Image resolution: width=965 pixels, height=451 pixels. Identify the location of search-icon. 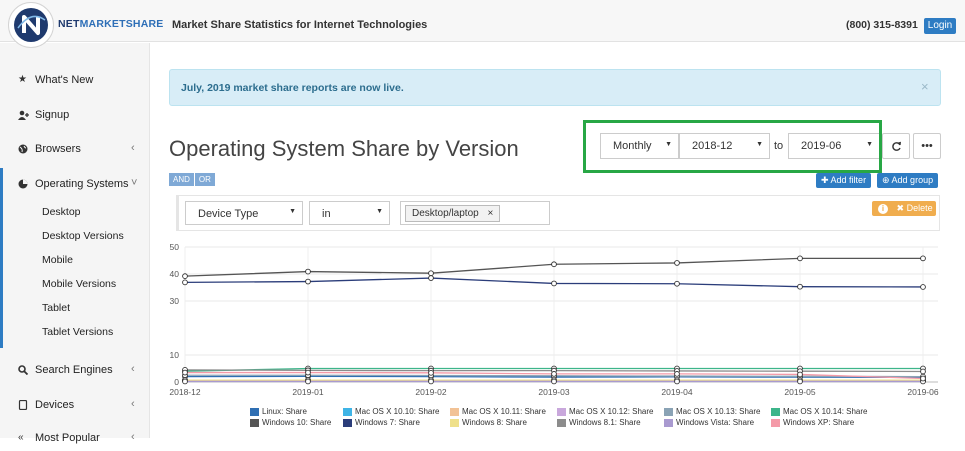
(23, 370).